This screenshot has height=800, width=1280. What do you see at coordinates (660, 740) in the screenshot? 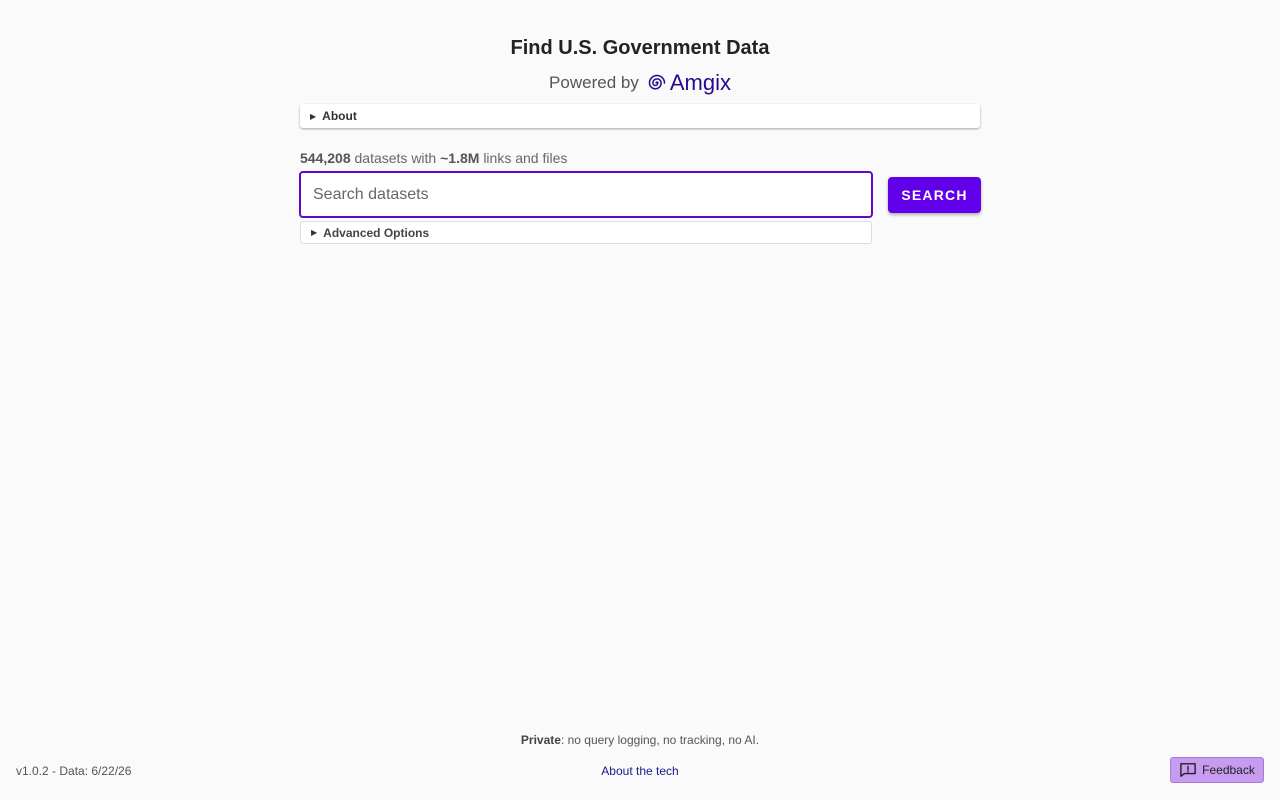
I see `privacy-text: : no query logging, no tracking, no AI.` at bounding box center [660, 740].